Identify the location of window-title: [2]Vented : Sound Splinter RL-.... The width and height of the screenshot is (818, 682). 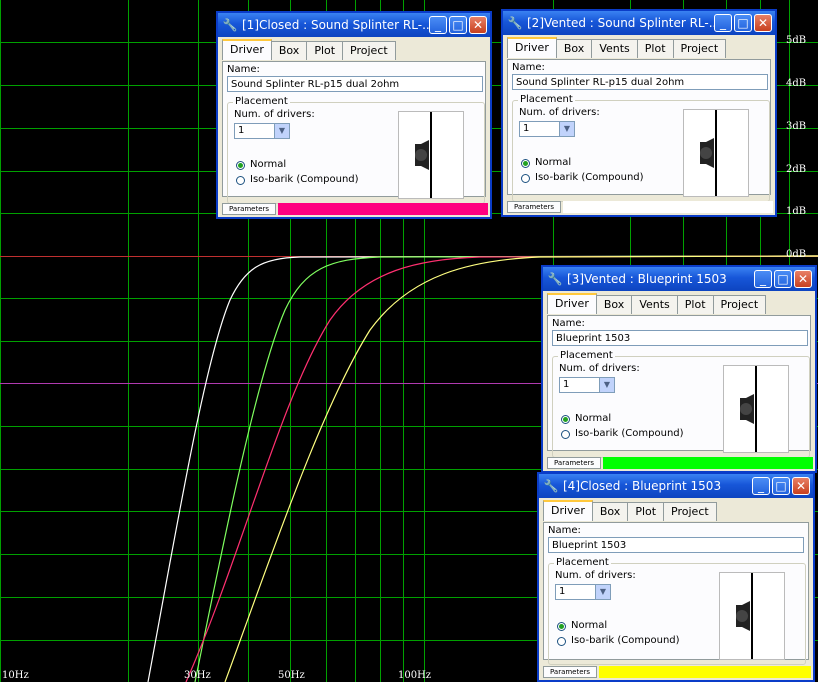
(620, 23).